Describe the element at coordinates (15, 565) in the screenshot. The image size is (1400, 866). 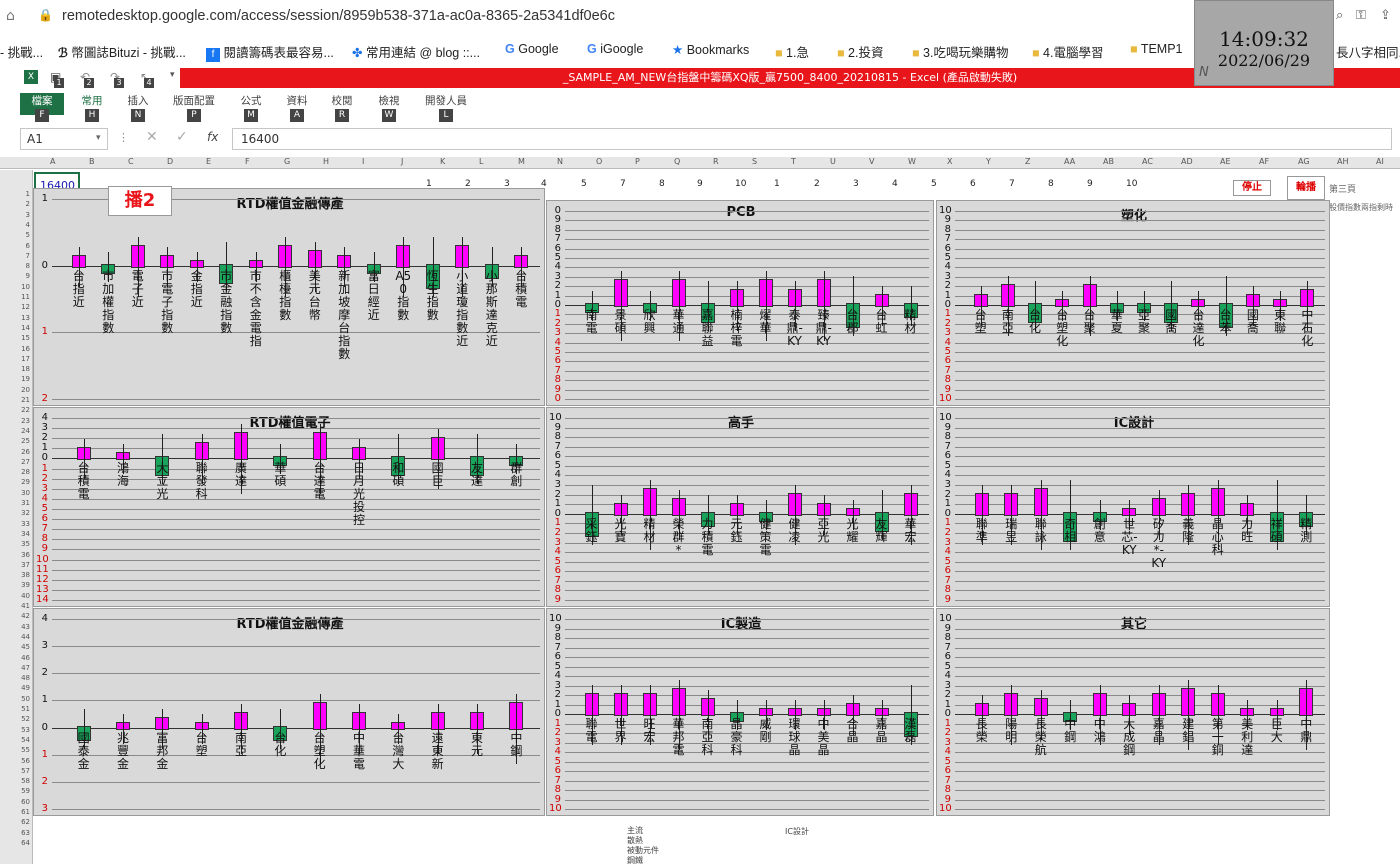
I see `row-header-cell: 37` at that location.